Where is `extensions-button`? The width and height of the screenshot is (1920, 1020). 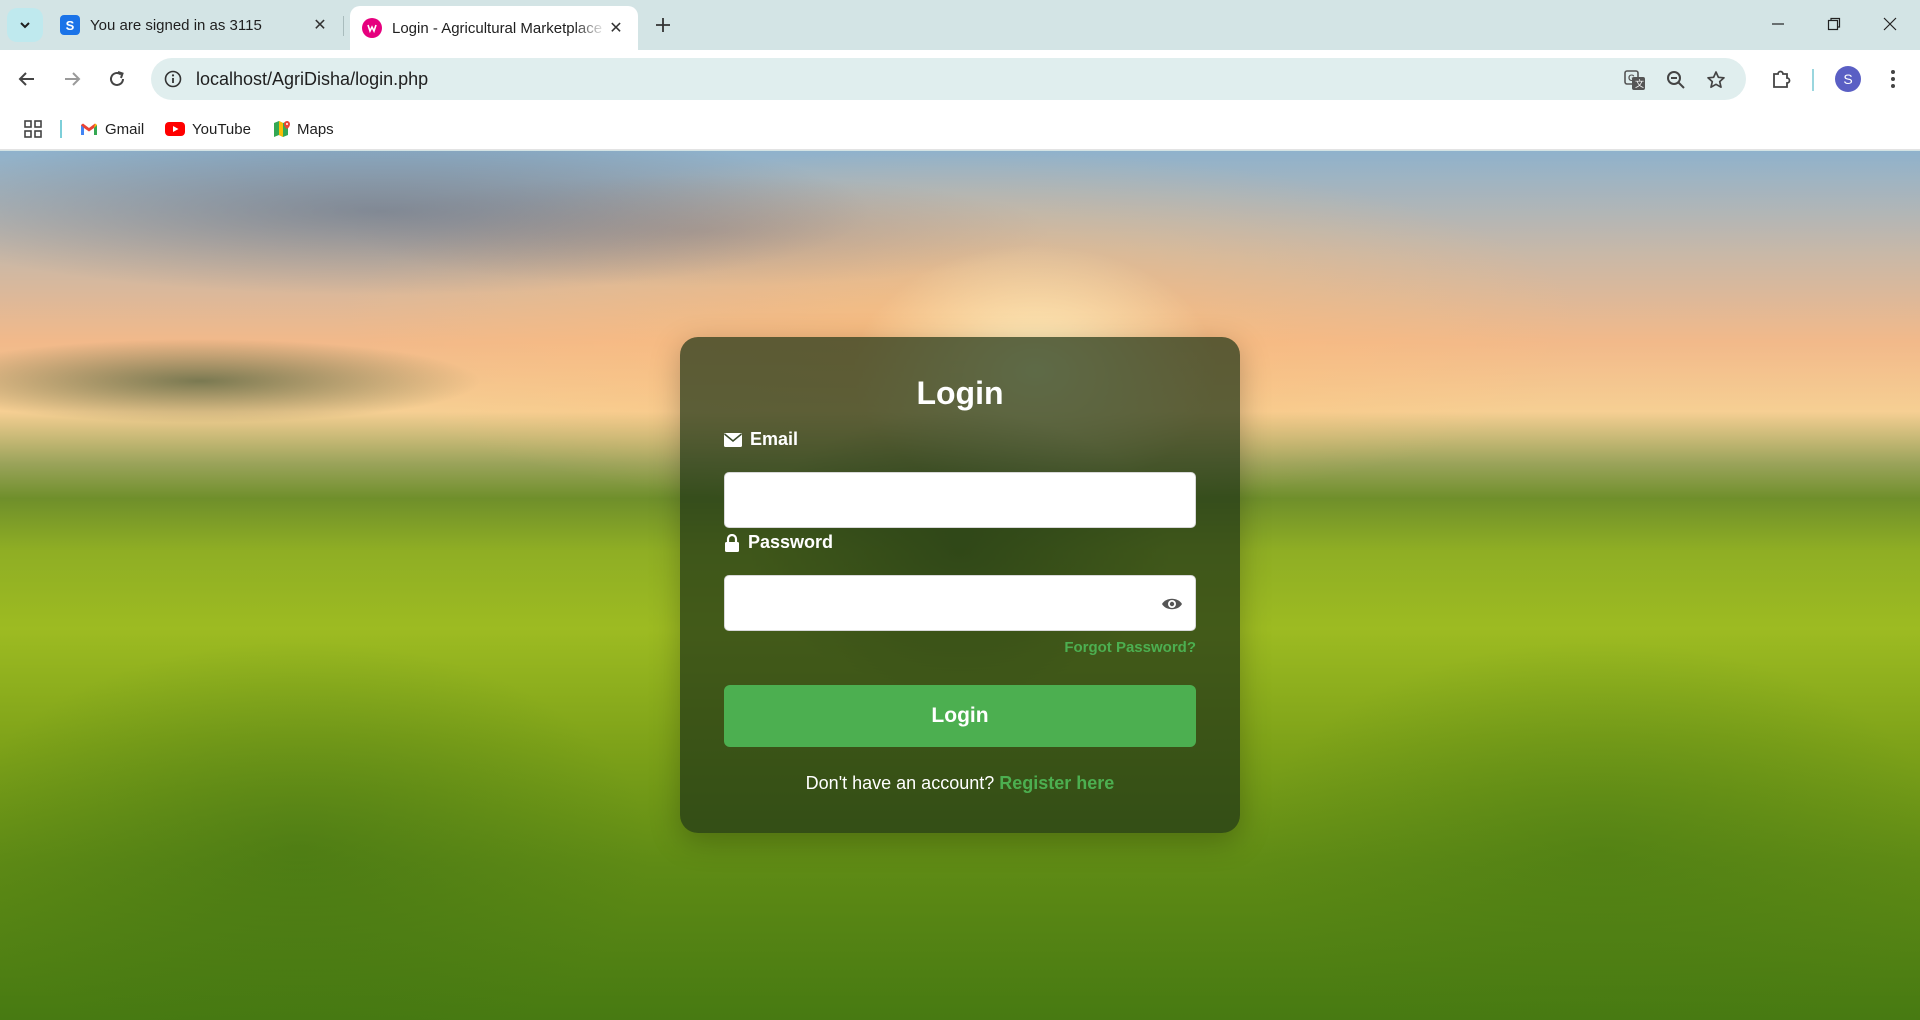 extensions-button is located at coordinates (1781, 79).